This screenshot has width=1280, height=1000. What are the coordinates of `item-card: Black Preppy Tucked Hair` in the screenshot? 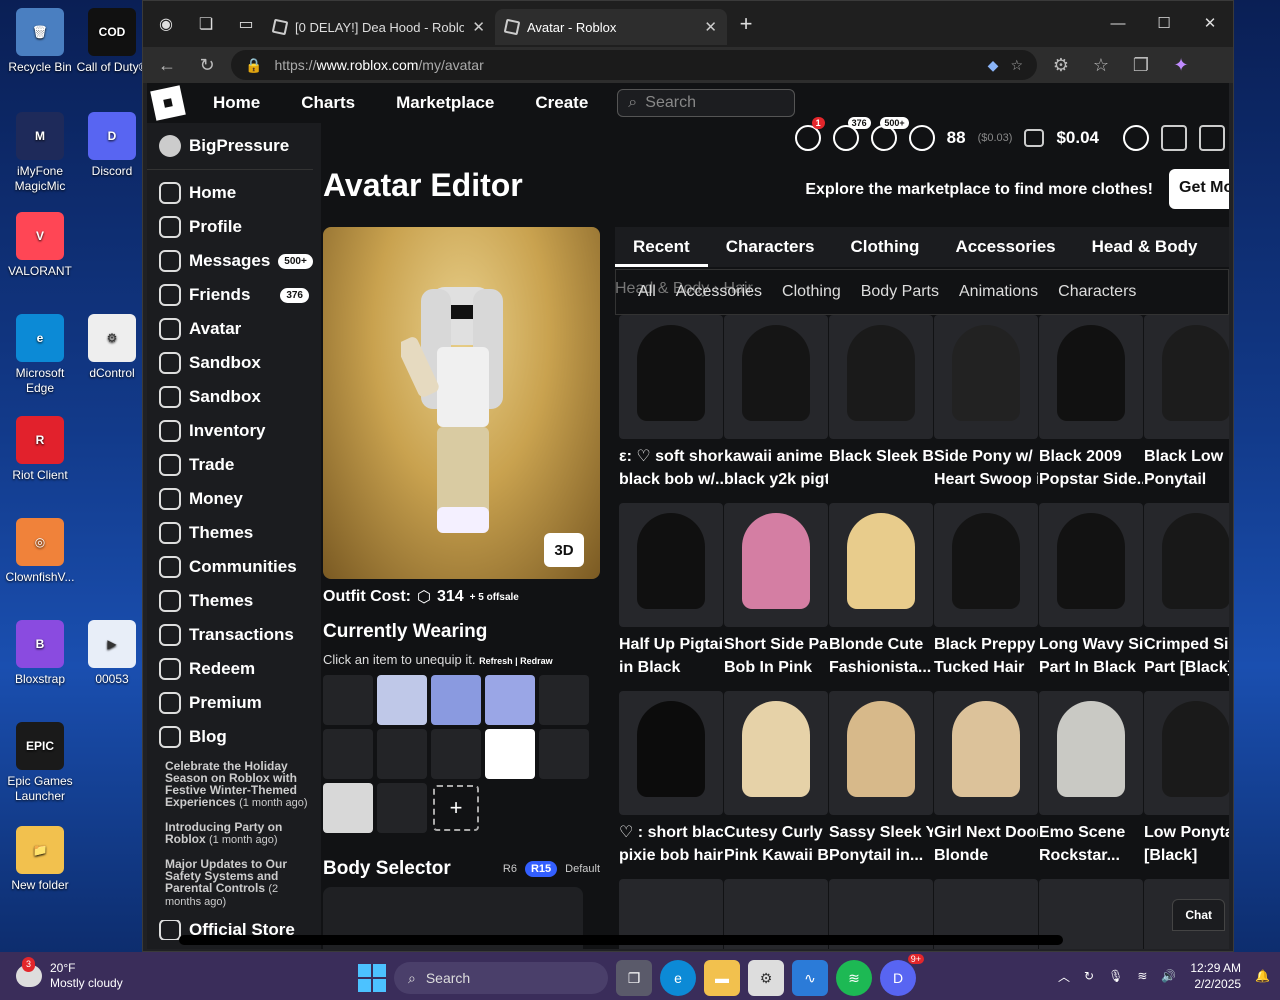 It's located at (986, 591).